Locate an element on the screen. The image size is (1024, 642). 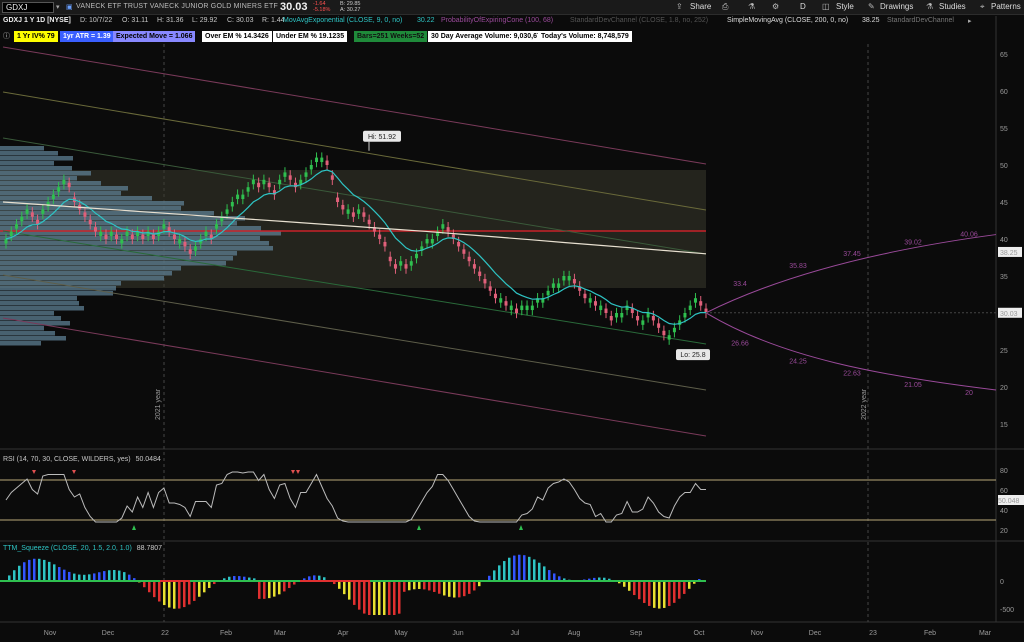
patterns-button: Patterns is located at coordinates (1006, 6).